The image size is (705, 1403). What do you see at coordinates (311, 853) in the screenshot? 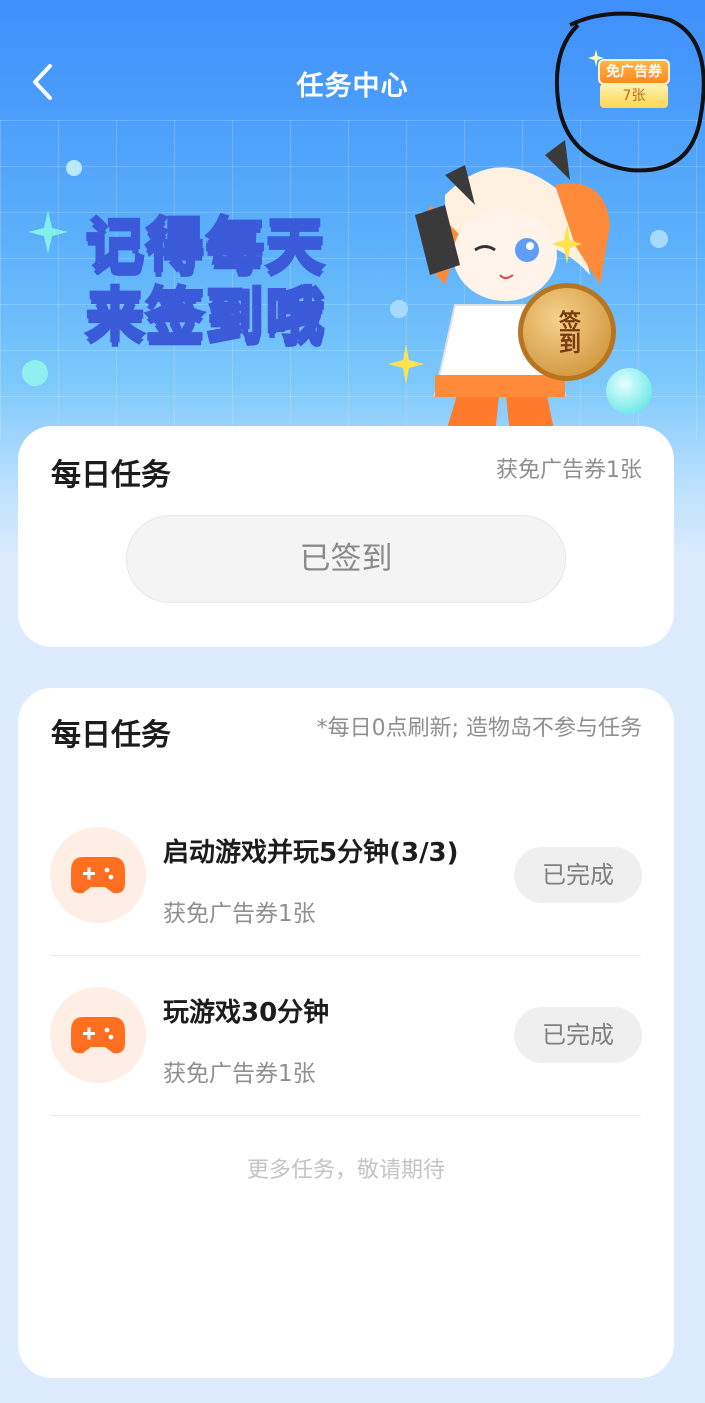
I see `task-name: 启动游戏并玩5分钟(3/3)` at bounding box center [311, 853].